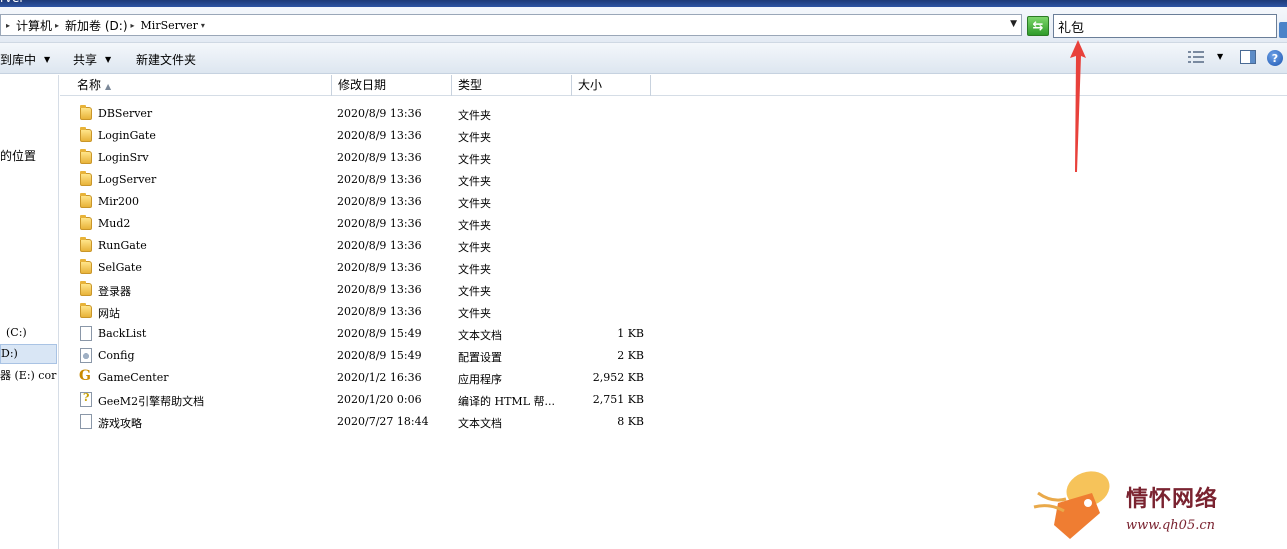  I want to click on preview-pane-button, so click(1248, 57).